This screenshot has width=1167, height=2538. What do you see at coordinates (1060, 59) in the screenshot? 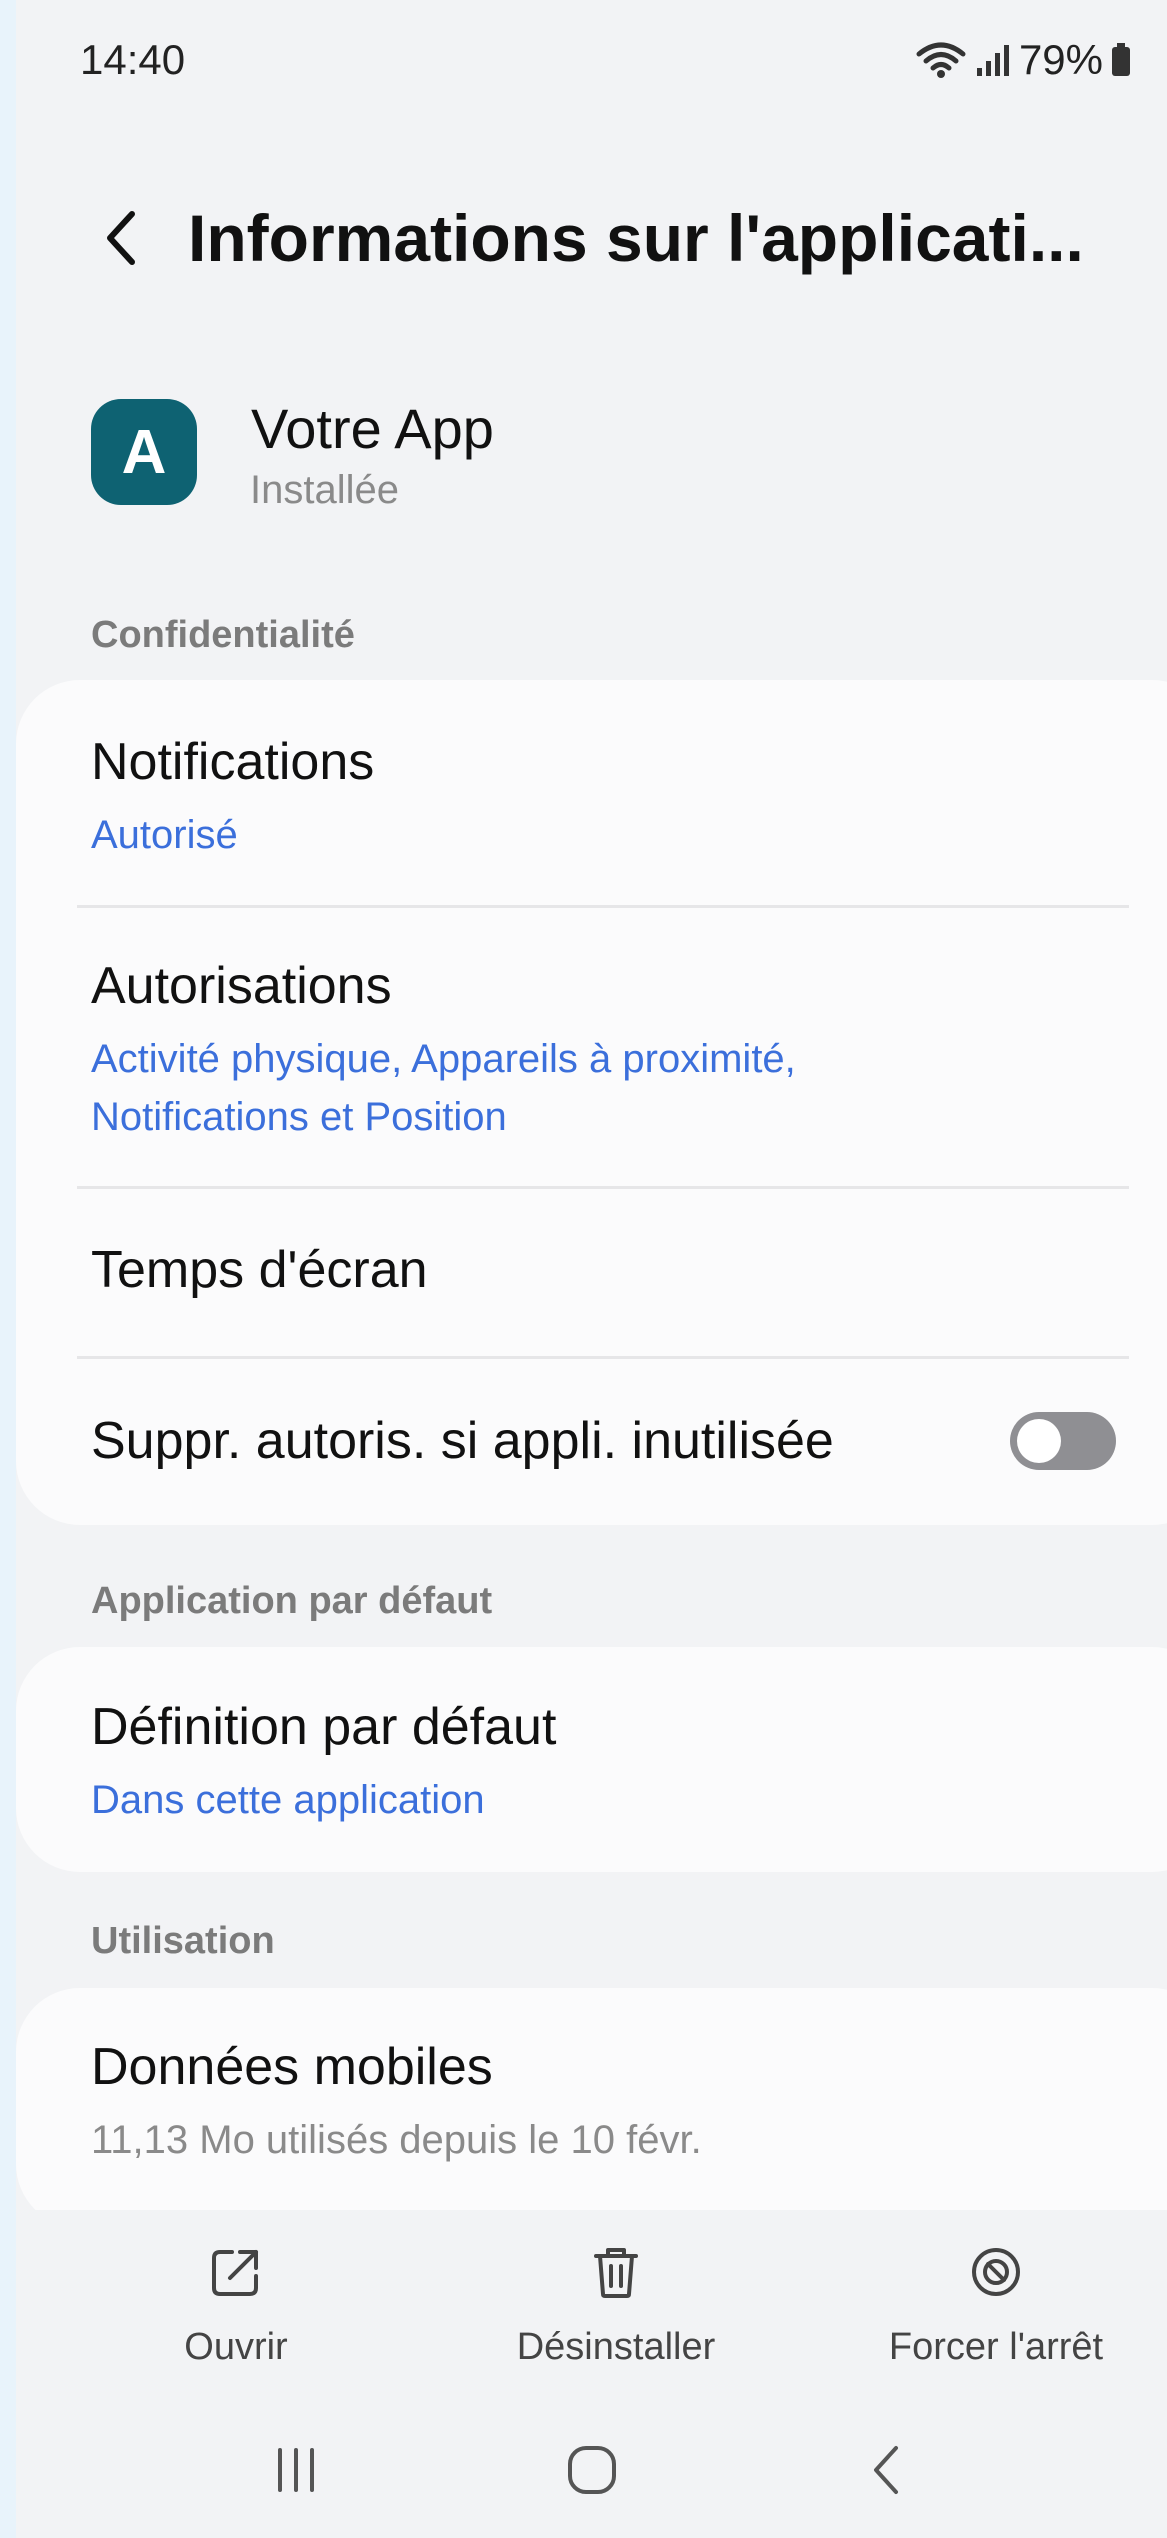
I see `battery-percent: 79%` at bounding box center [1060, 59].